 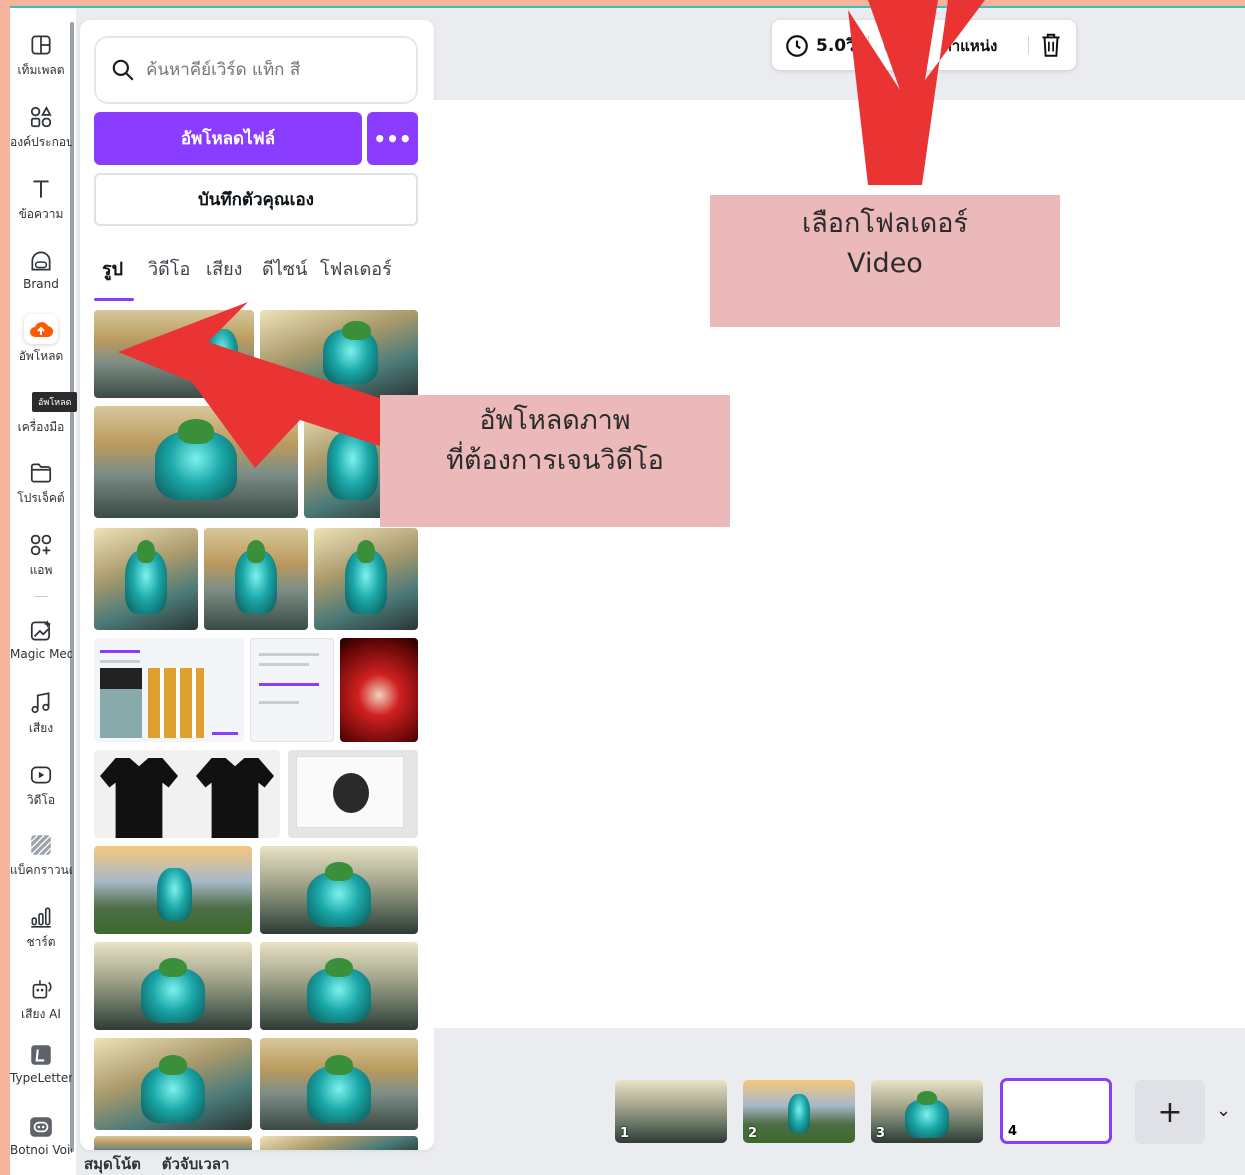 I want to click on sidebar-item-magic-media: Magic Media, so click(x=41, y=650).